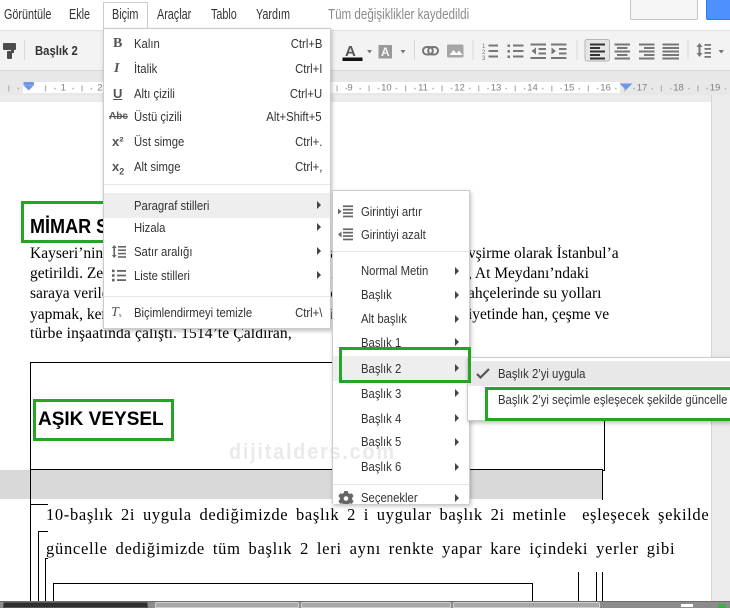 This screenshot has width=730, height=608. I want to click on svg-text: 19, so click(715, 88).